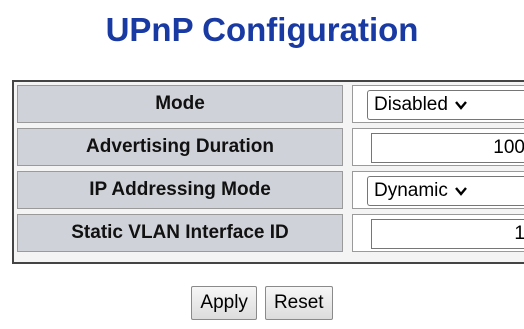 Image resolution: width=524 pixels, height=329 pixels. I want to click on apply-button: Apply, so click(224, 303).